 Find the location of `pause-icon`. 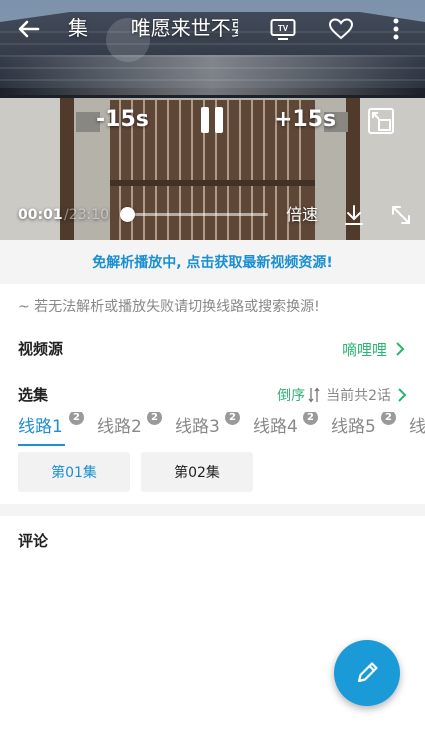

pause-icon is located at coordinates (212, 120).